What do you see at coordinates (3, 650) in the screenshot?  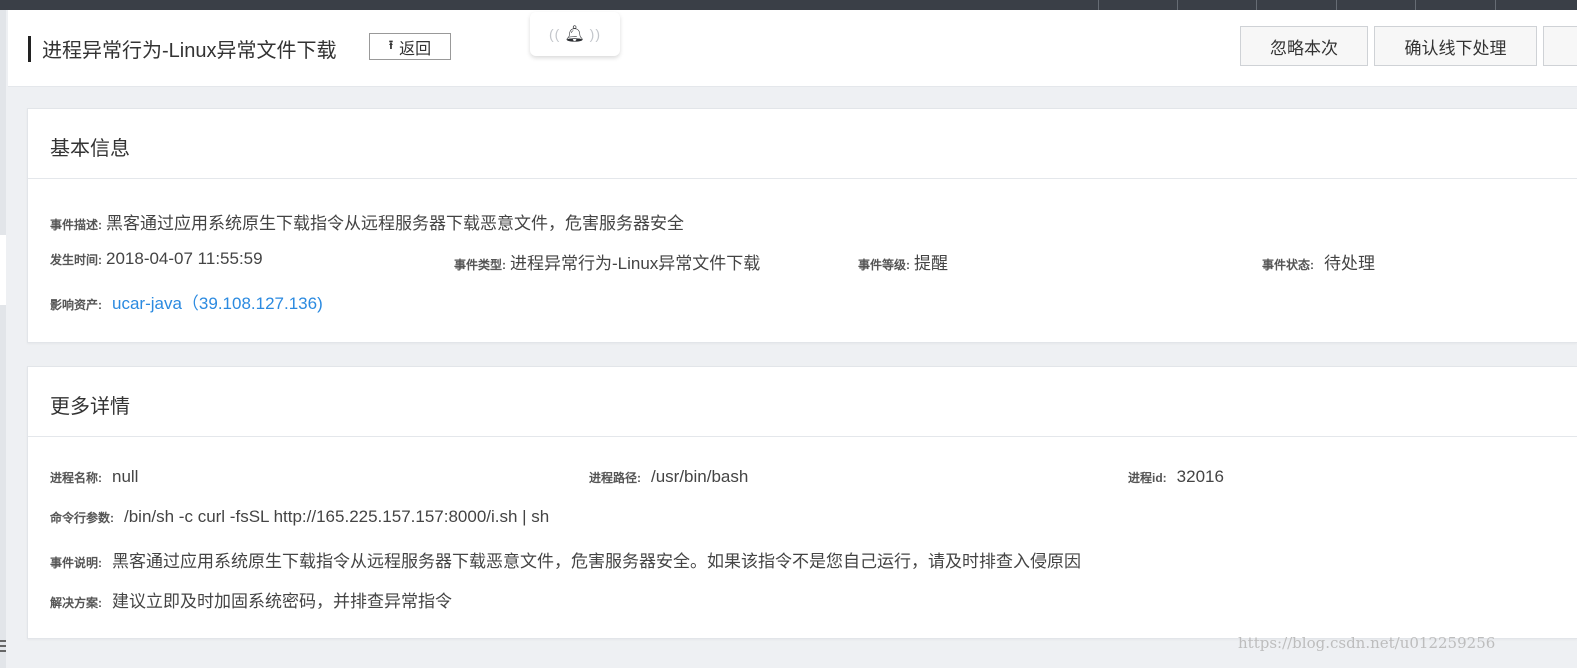 I see `menu-icon` at bounding box center [3, 650].